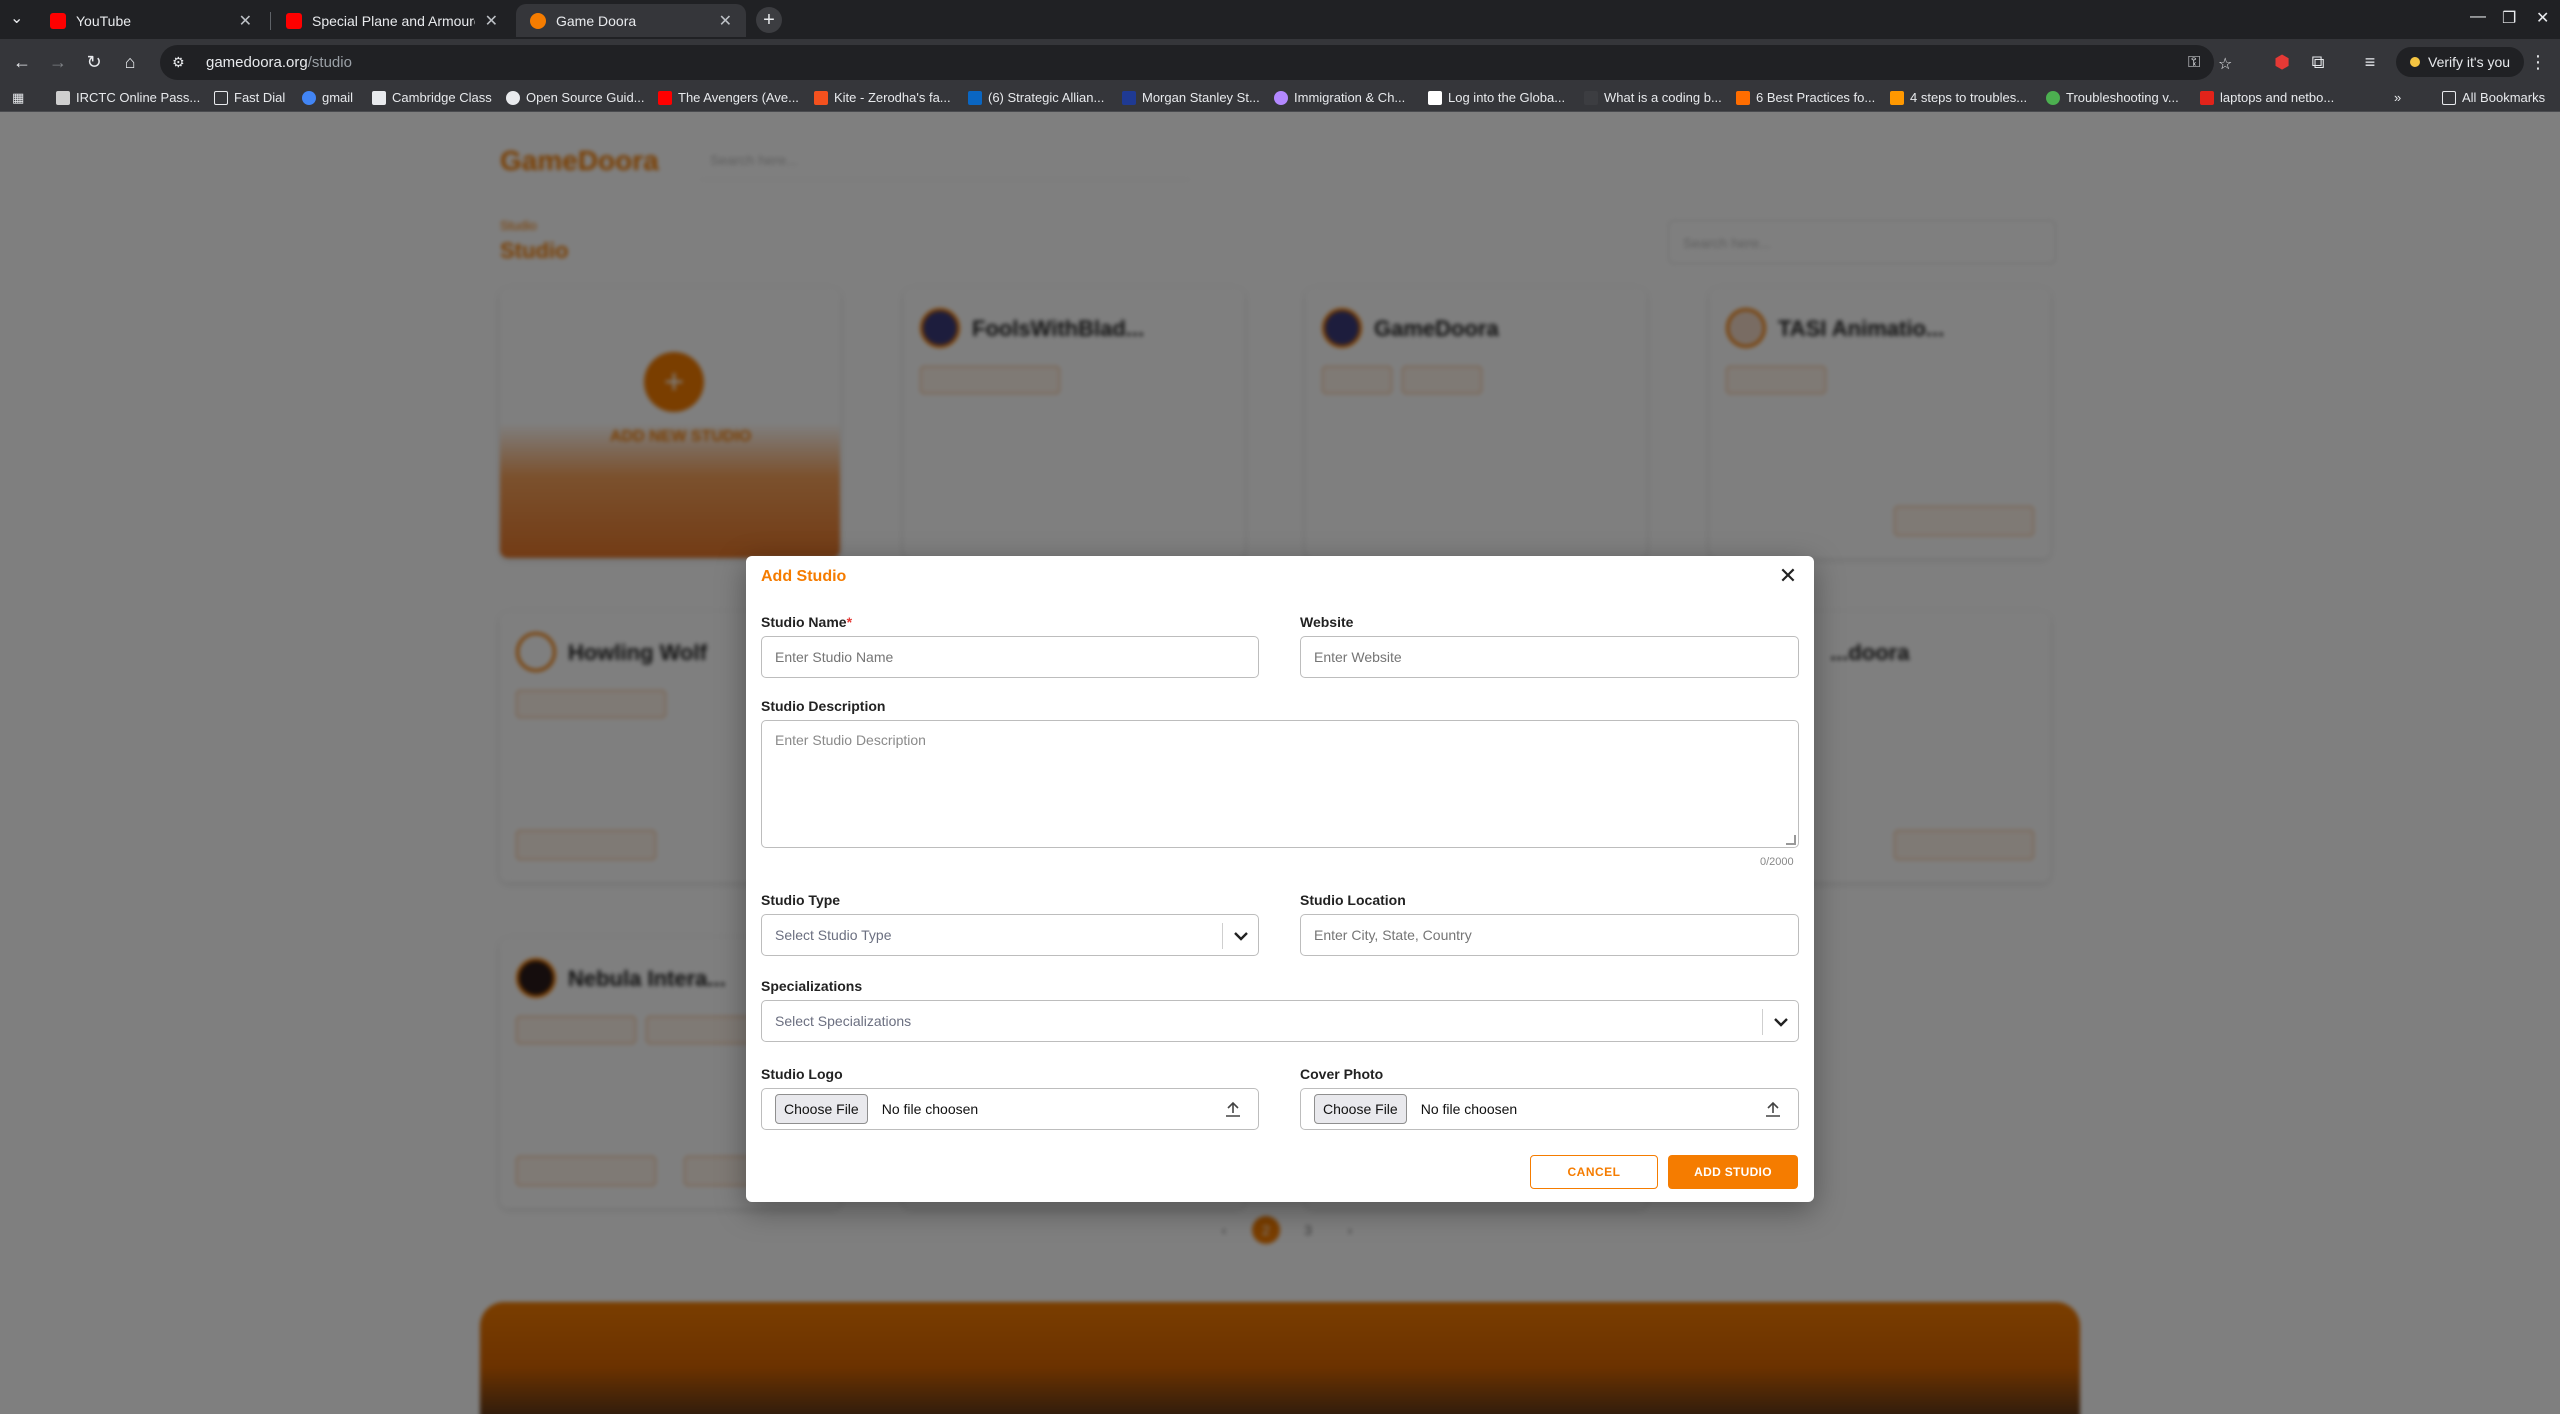  Describe the element at coordinates (1010, 657) in the screenshot. I see `studio-name-input` at that location.